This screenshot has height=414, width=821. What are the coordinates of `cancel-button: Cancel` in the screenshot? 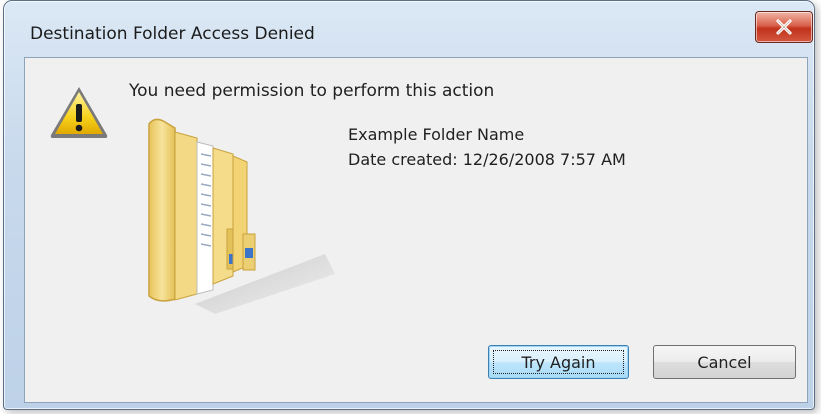 It's located at (724, 362).